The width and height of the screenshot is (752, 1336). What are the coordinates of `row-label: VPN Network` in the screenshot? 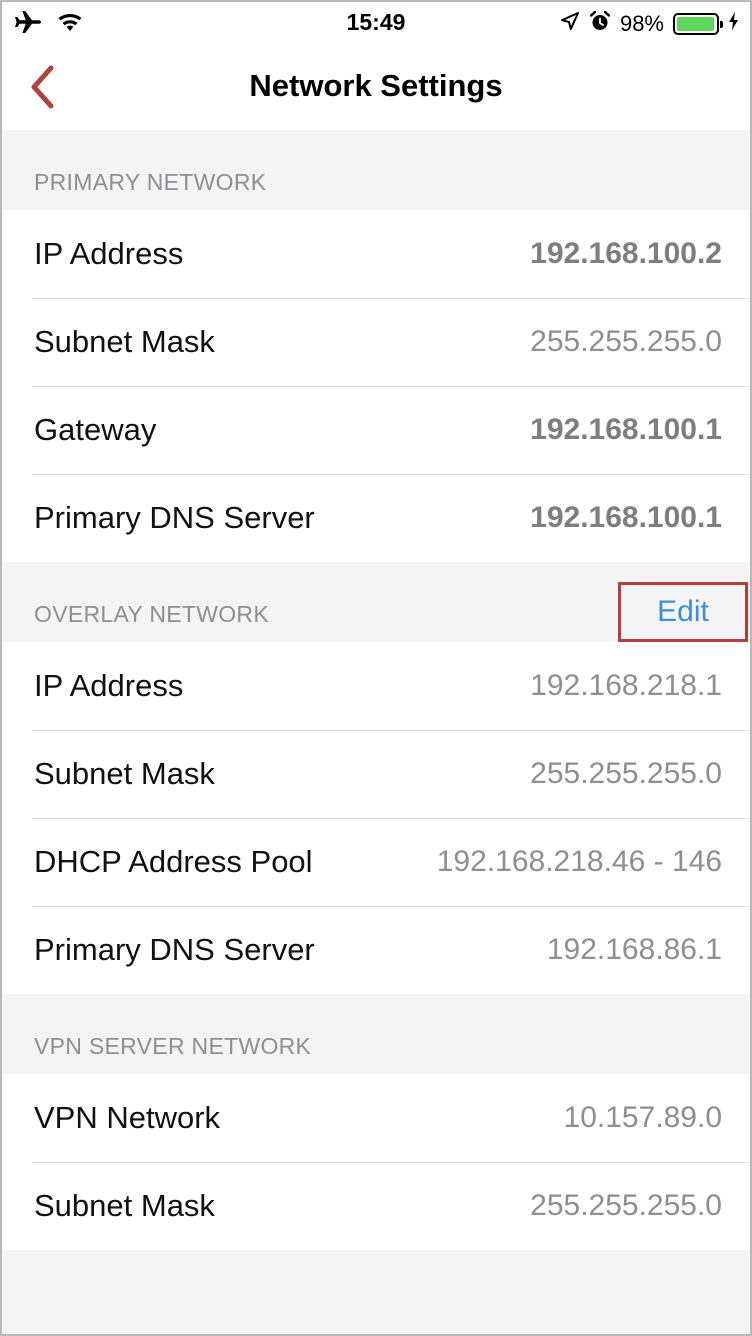 It's located at (127, 1117).